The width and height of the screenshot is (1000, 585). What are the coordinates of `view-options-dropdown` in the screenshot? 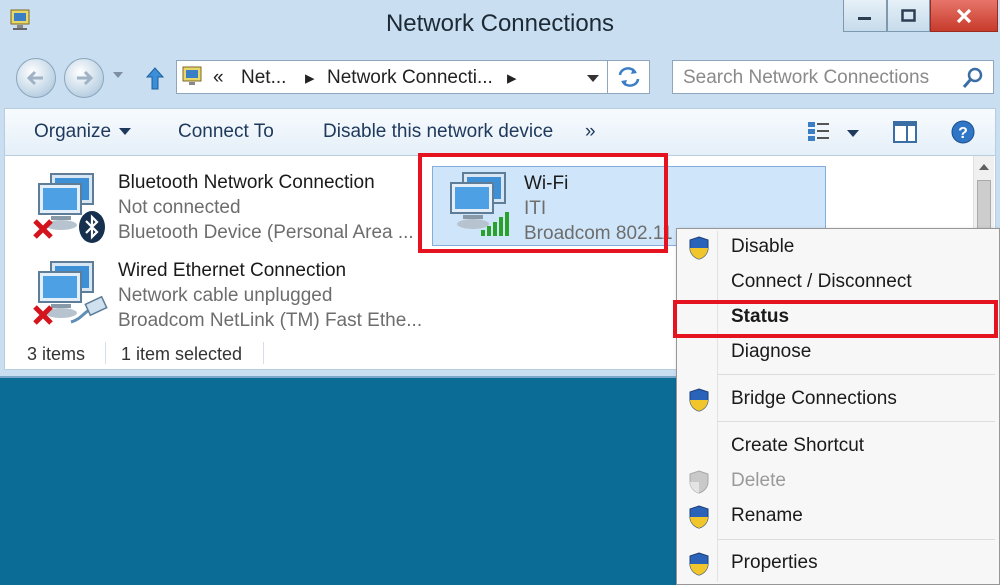 It's located at (853, 133).